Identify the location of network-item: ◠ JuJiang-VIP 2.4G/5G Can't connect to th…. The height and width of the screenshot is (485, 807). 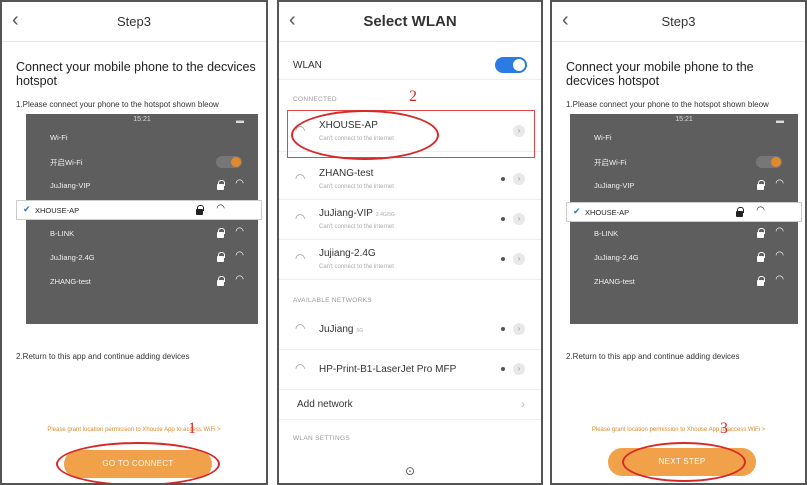
(410, 220).